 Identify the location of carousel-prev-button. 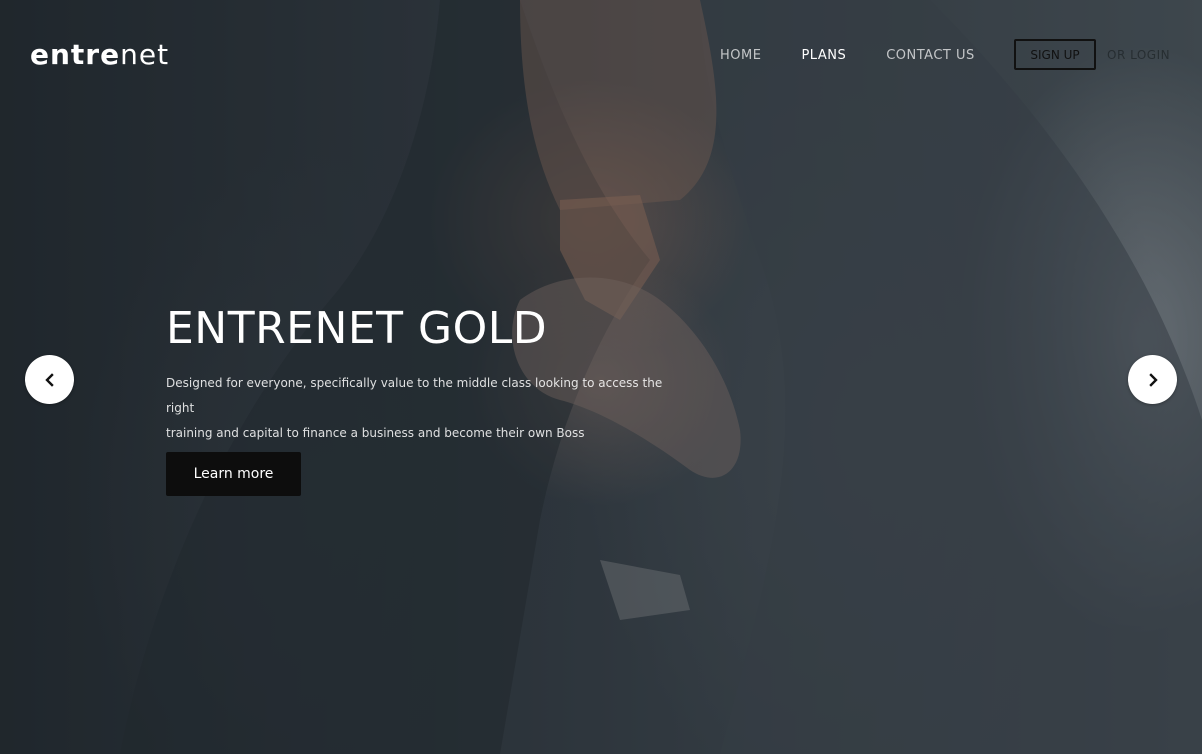
(49, 379).